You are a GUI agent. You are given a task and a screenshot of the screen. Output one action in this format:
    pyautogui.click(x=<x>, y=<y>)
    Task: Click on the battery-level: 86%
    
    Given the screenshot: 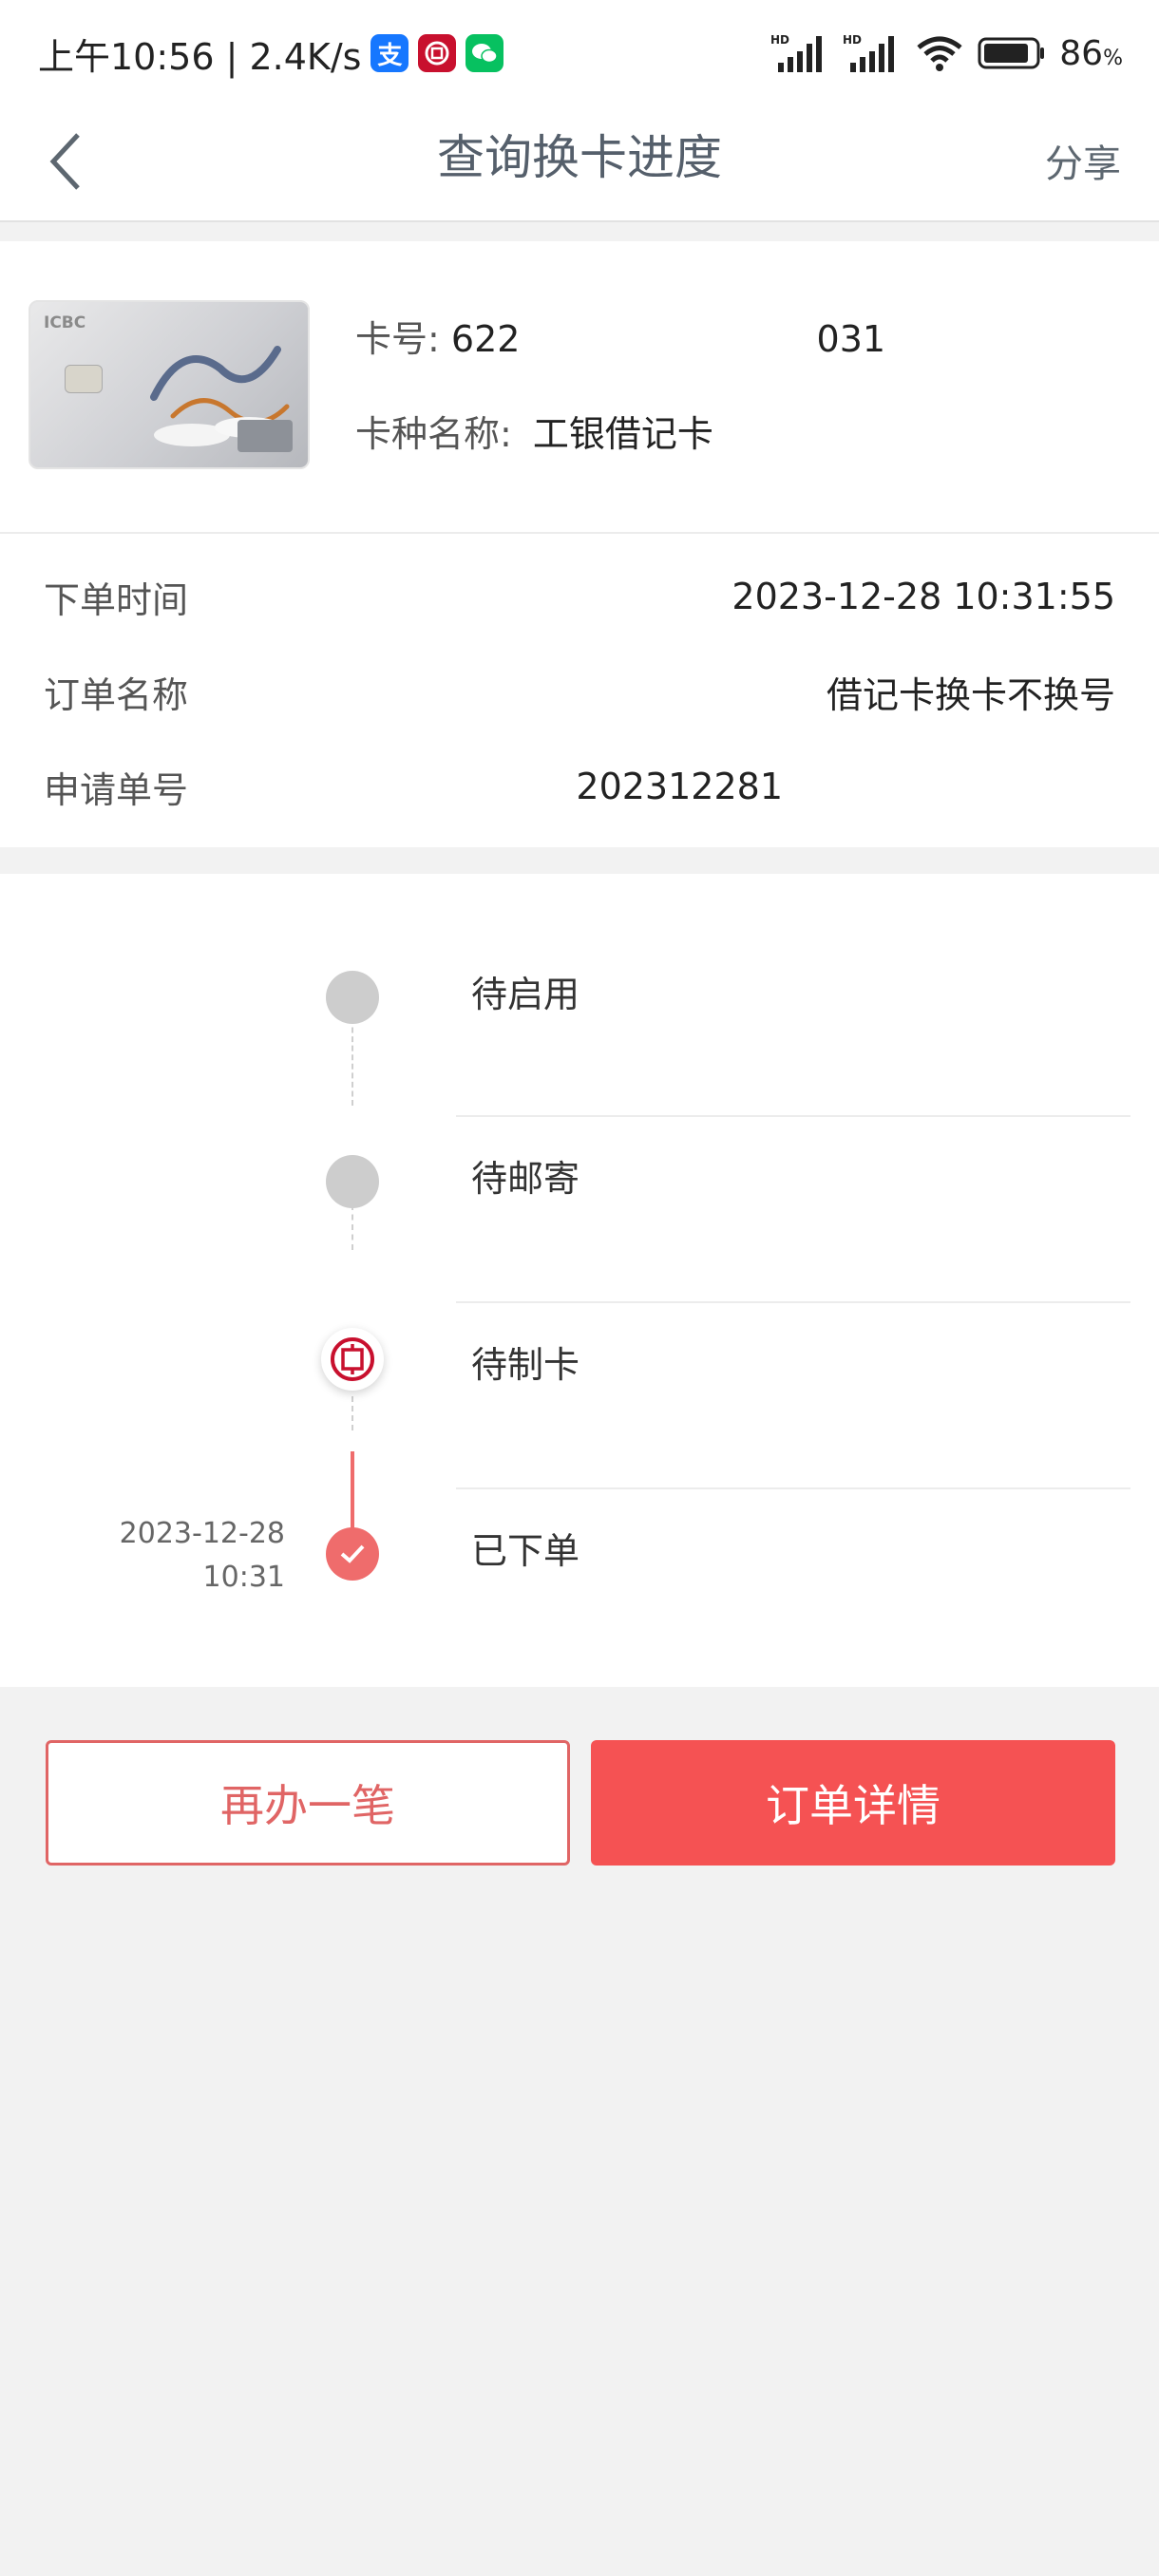 What is the action you would take?
    pyautogui.click(x=1091, y=53)
    